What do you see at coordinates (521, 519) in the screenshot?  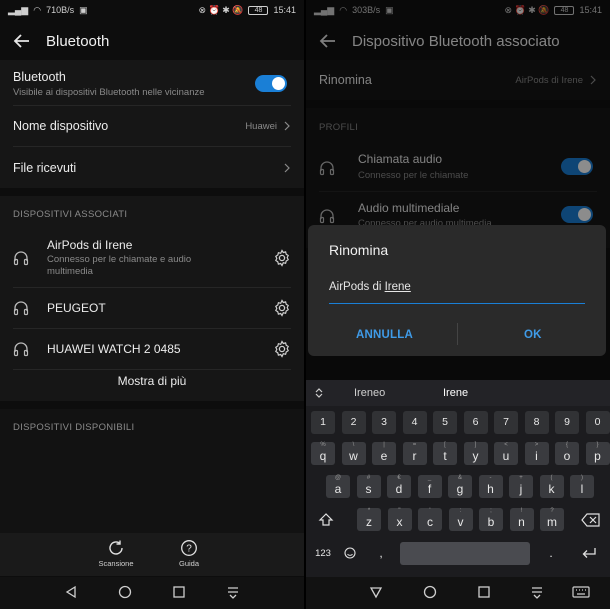 I see `key-n: ! n` at bounding box center [521, 519].